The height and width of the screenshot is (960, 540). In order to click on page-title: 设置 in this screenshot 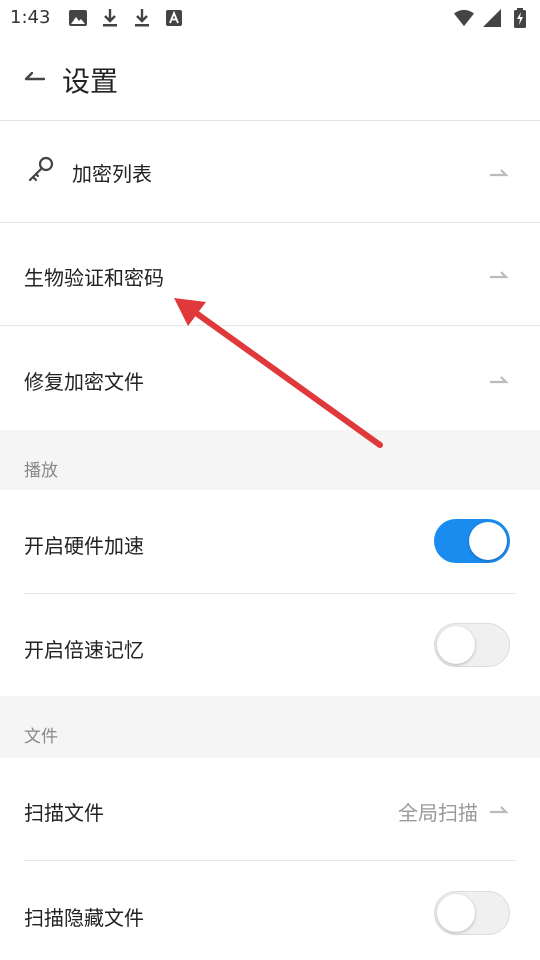, I will do `click(90, 81)`.